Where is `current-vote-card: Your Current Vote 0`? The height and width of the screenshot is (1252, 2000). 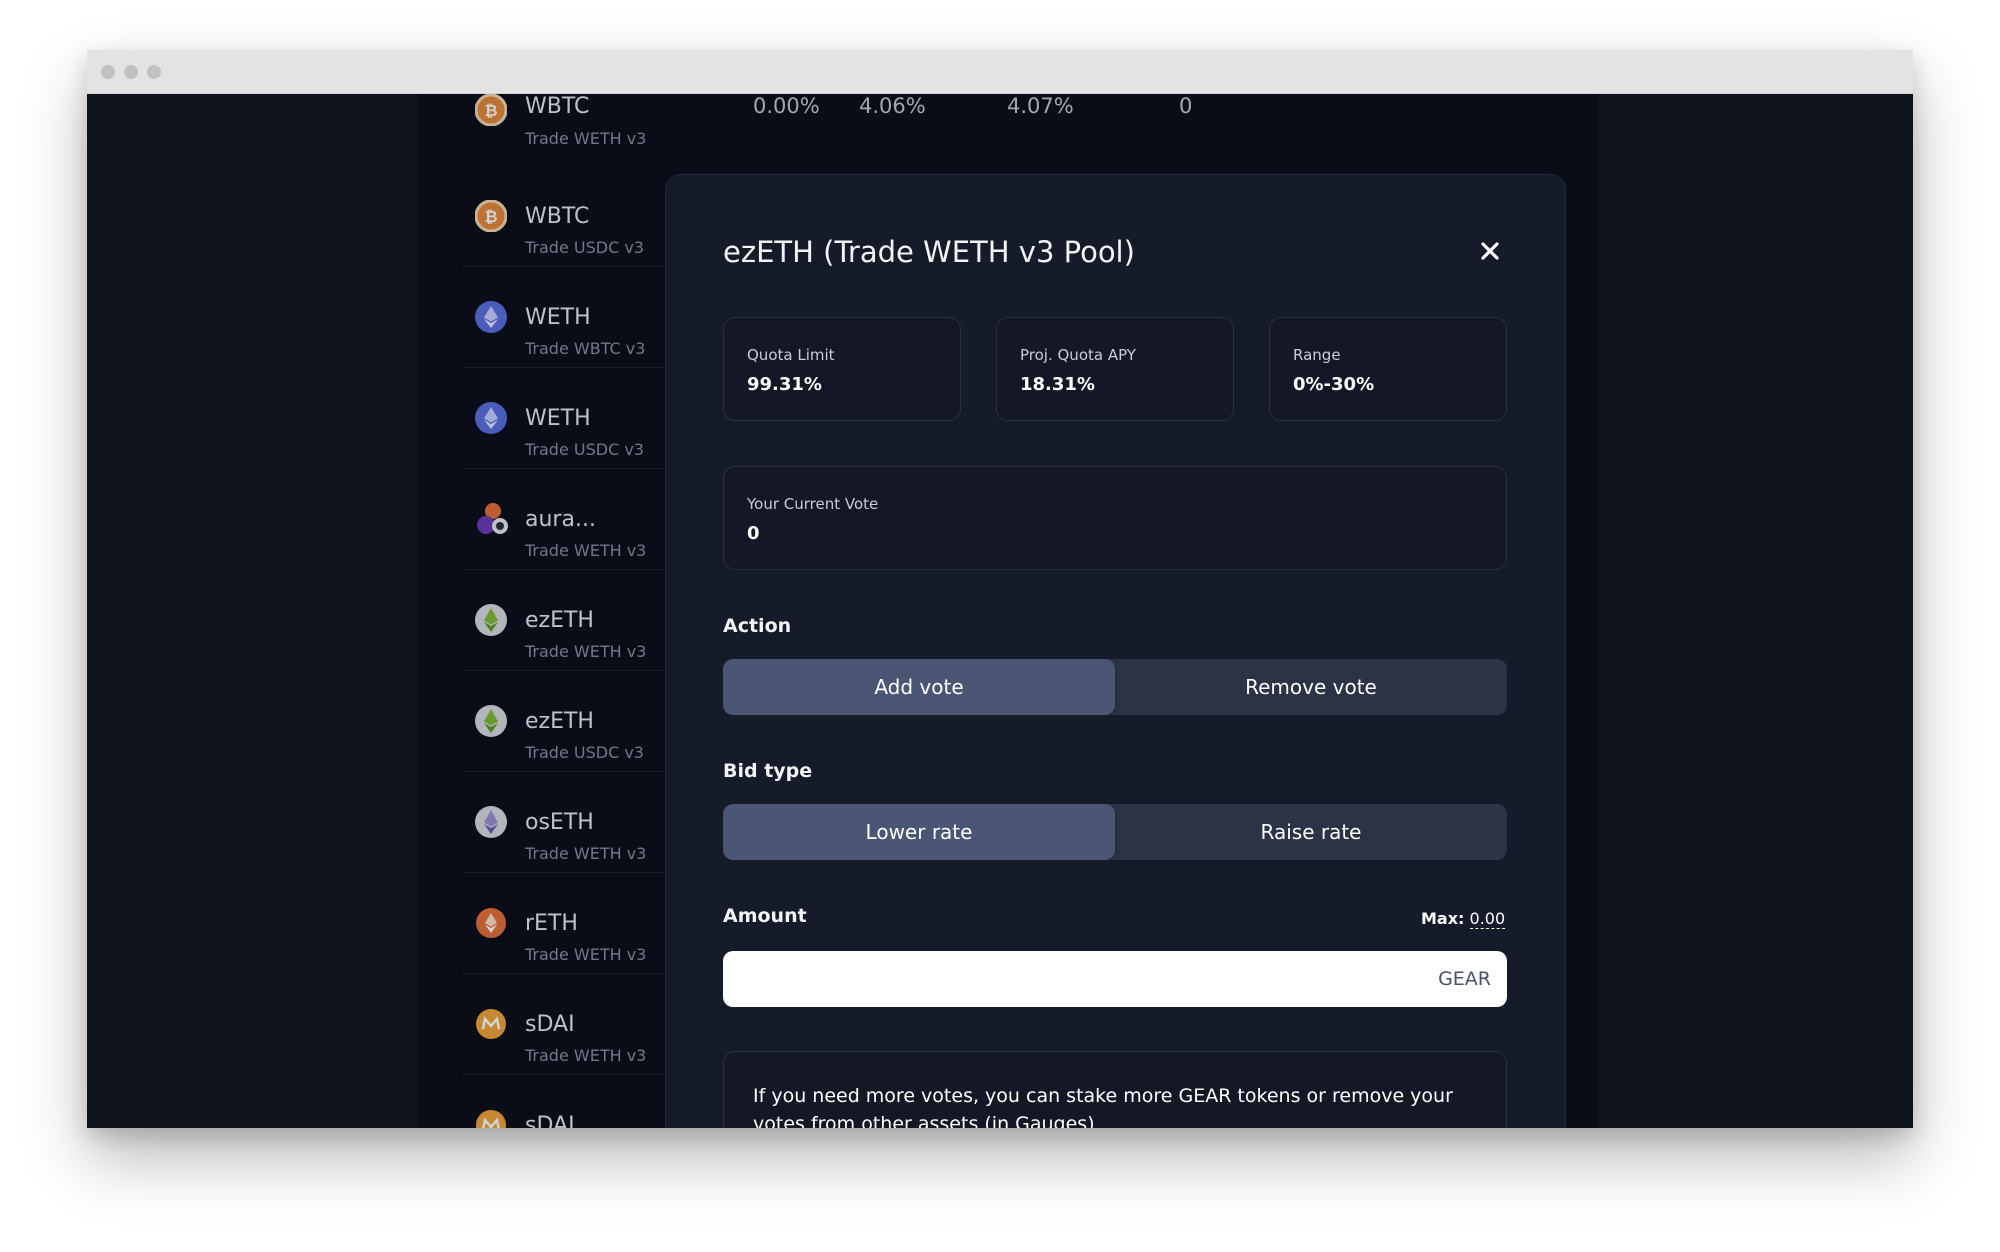 current-vote-card: Your Current Vote 0 is located at coordinates (1115, 518).